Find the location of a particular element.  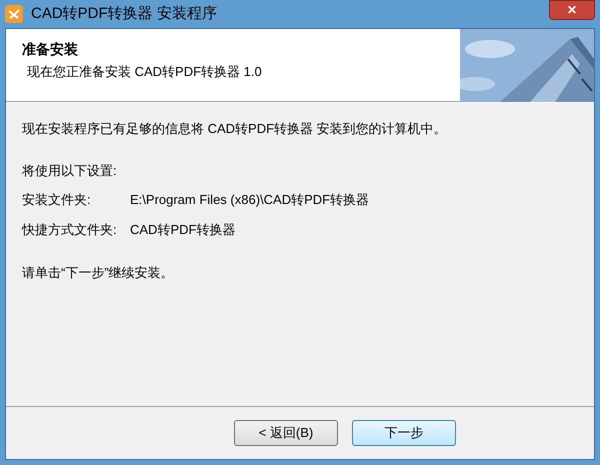

setting-value: E:\Program Files (x86)\CAD转PDF转换器 is located at coordinates (250, 200).